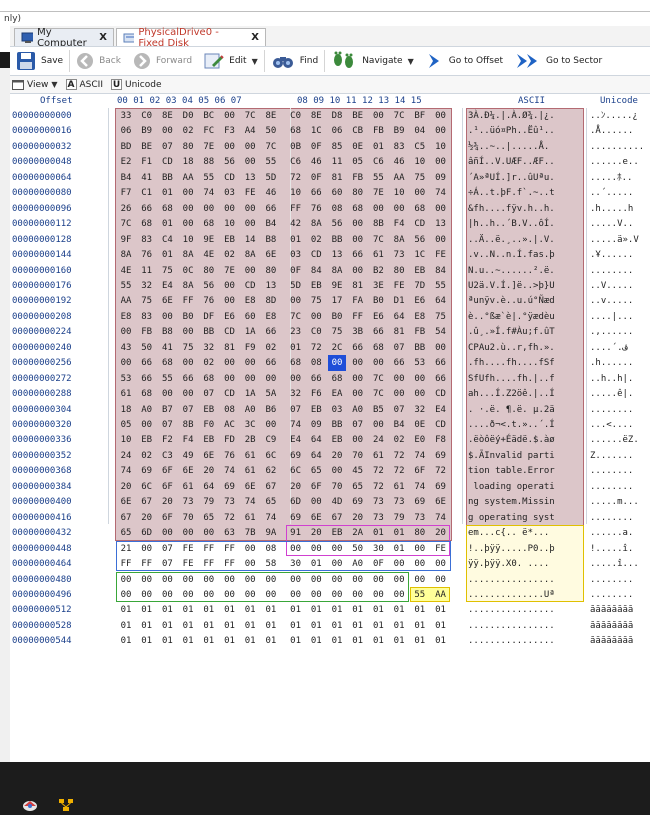 This screenshot has width=650, height=815. I want to click on hex-byte: 79, so click(209, 502).